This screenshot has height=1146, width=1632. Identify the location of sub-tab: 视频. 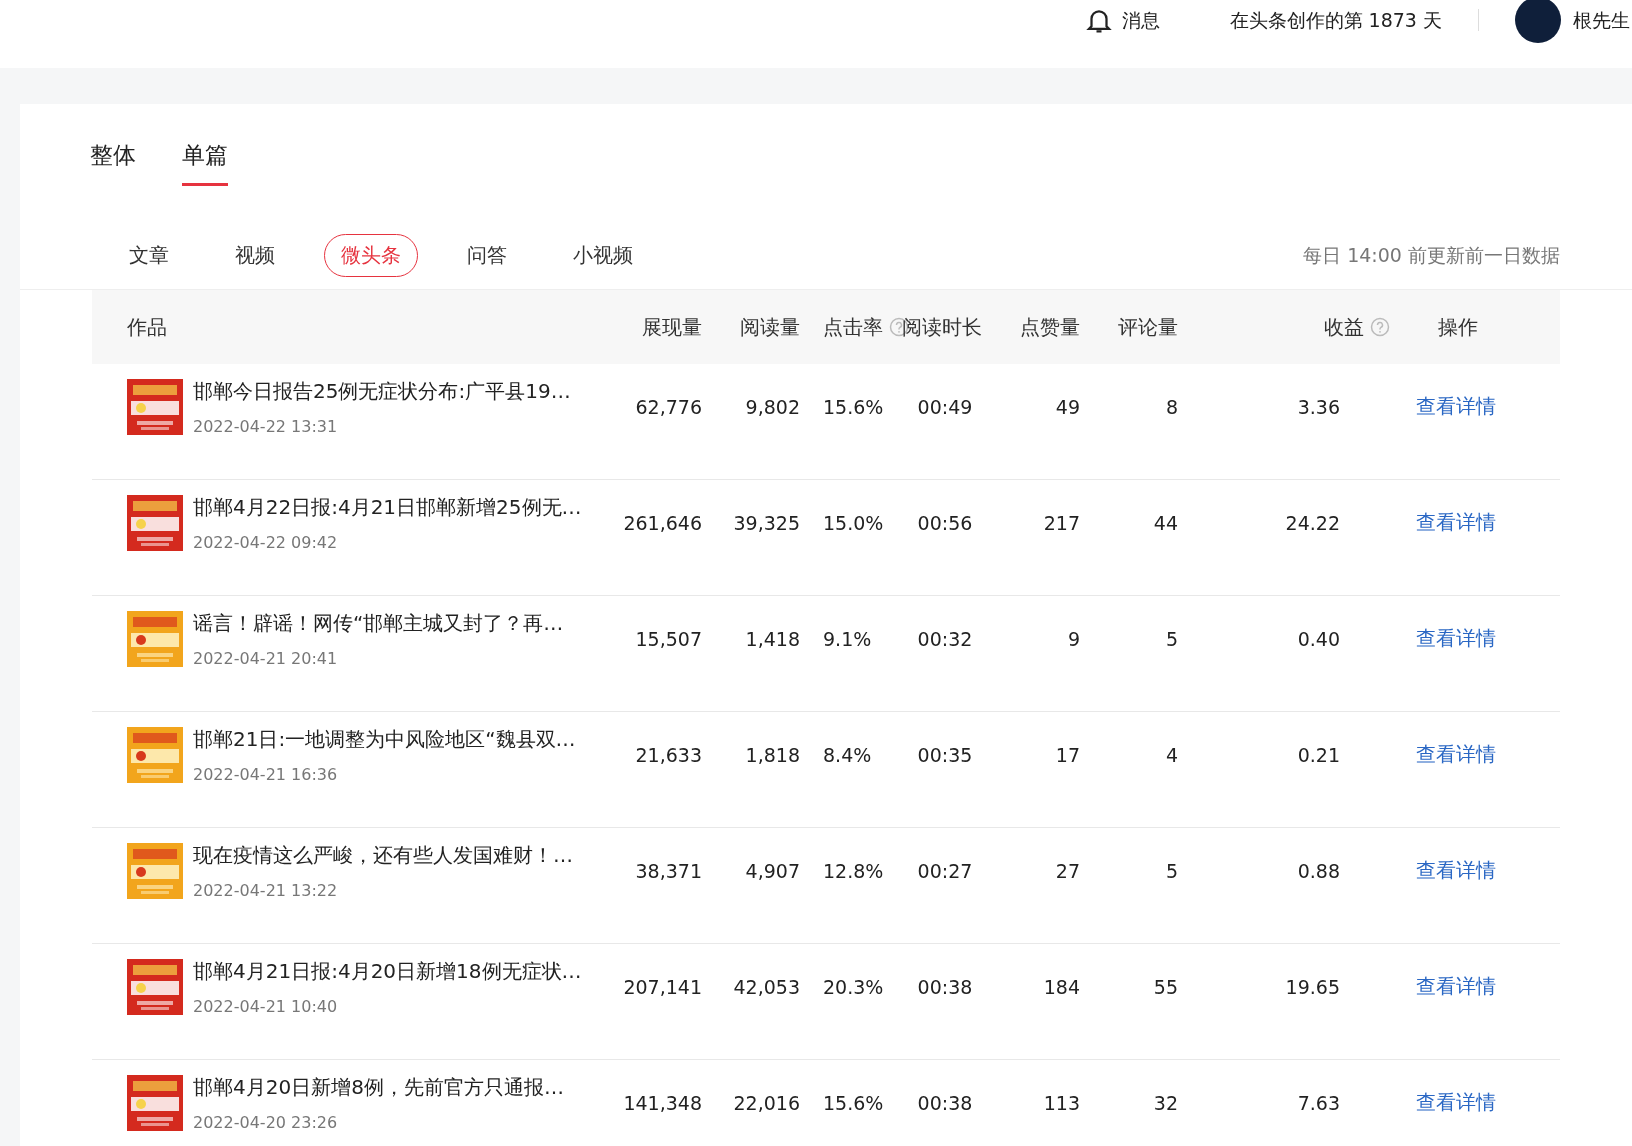
(255, 255).